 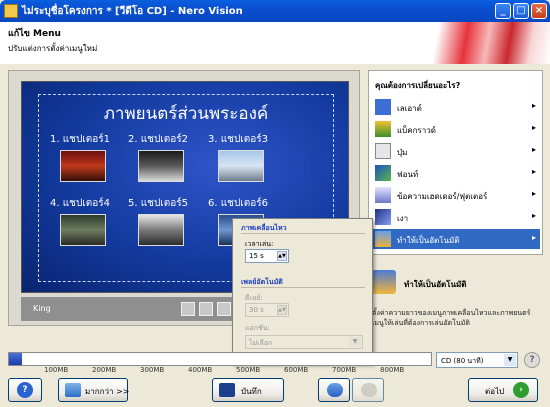 What do you see at coordinates (456, 151) in the screenshot?
I see `option-button: ปุ่ม ▸` at bounding box center [456, 151].